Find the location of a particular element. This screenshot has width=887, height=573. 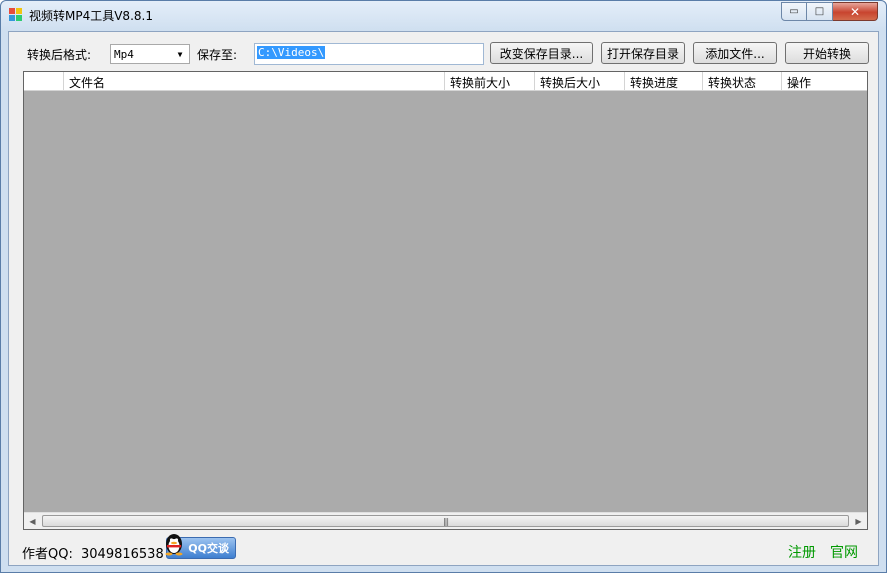

author-qq-label: 作者QQ: 3049816538 is located at coordinates (93, 552).